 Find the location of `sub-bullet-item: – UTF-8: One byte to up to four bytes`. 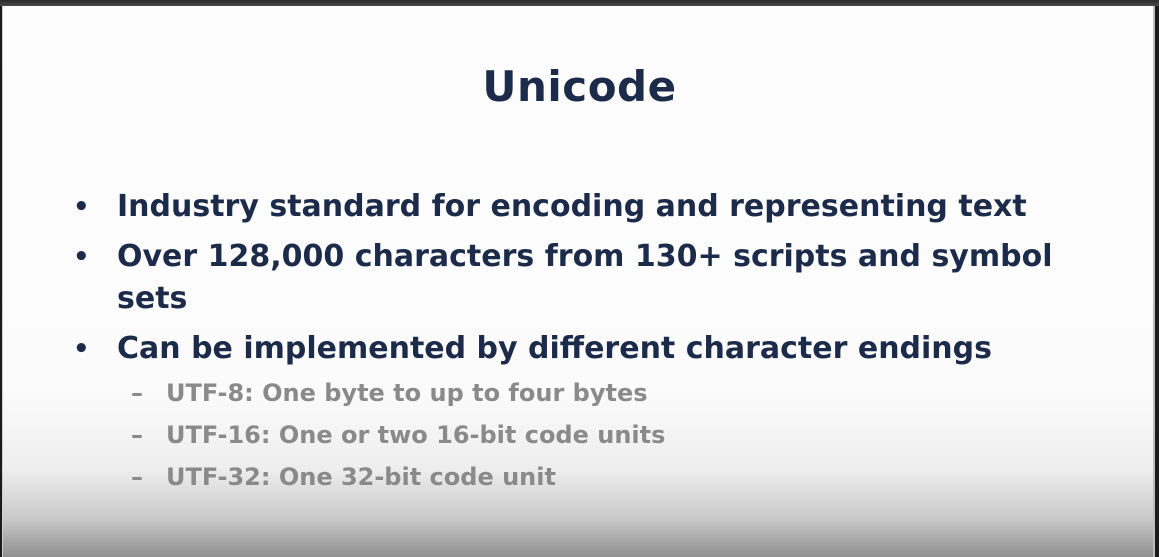

sub-bullet-item: – UTF-8: One byte to up to four bytes is located at coordinates (587, 393).